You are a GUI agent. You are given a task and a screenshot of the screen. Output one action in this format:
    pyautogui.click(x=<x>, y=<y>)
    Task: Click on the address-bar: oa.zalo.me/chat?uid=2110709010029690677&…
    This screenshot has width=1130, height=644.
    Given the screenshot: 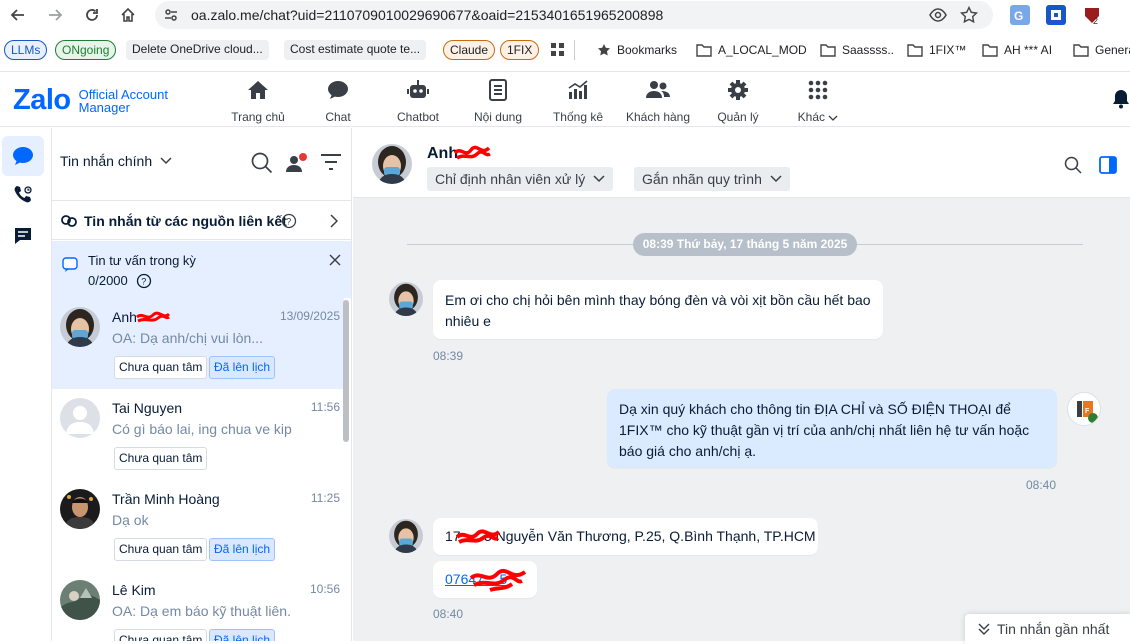 What is the action you would take?
    pyautogui.click(x=574, y=15)
    